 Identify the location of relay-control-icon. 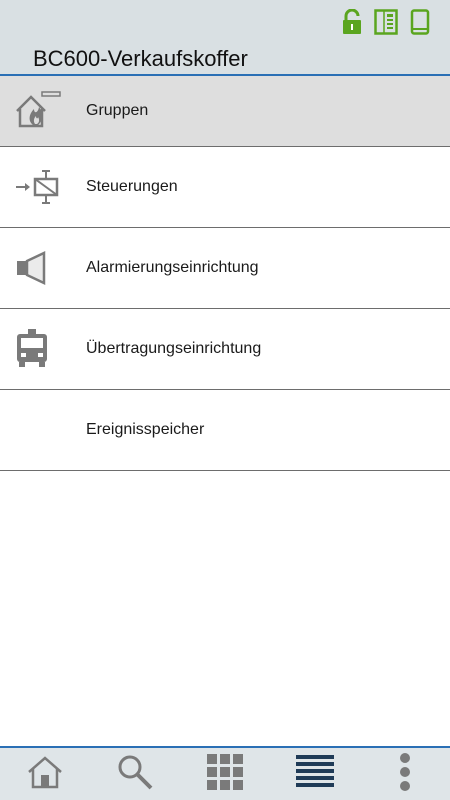
(39, 187).